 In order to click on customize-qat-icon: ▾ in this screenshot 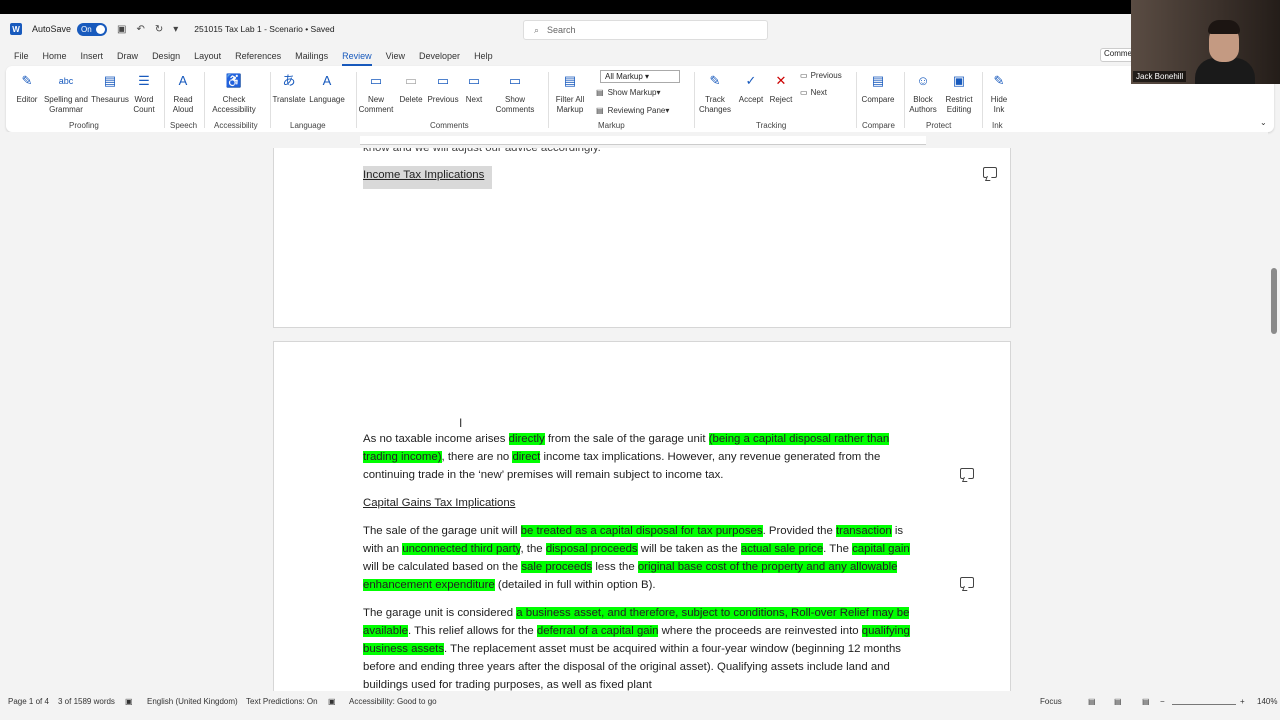, I will do `click(175, 29)`.